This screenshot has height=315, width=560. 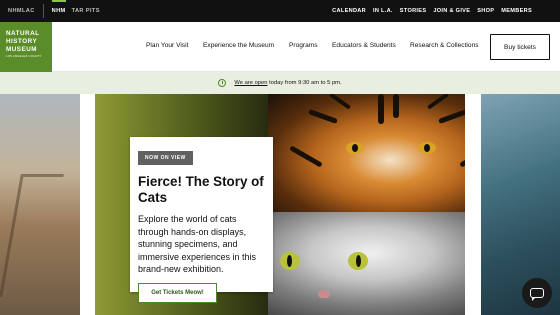 I want to click on hours-text: We are open today from 9:30 am to 5 pm., so click(x=287, y=83).